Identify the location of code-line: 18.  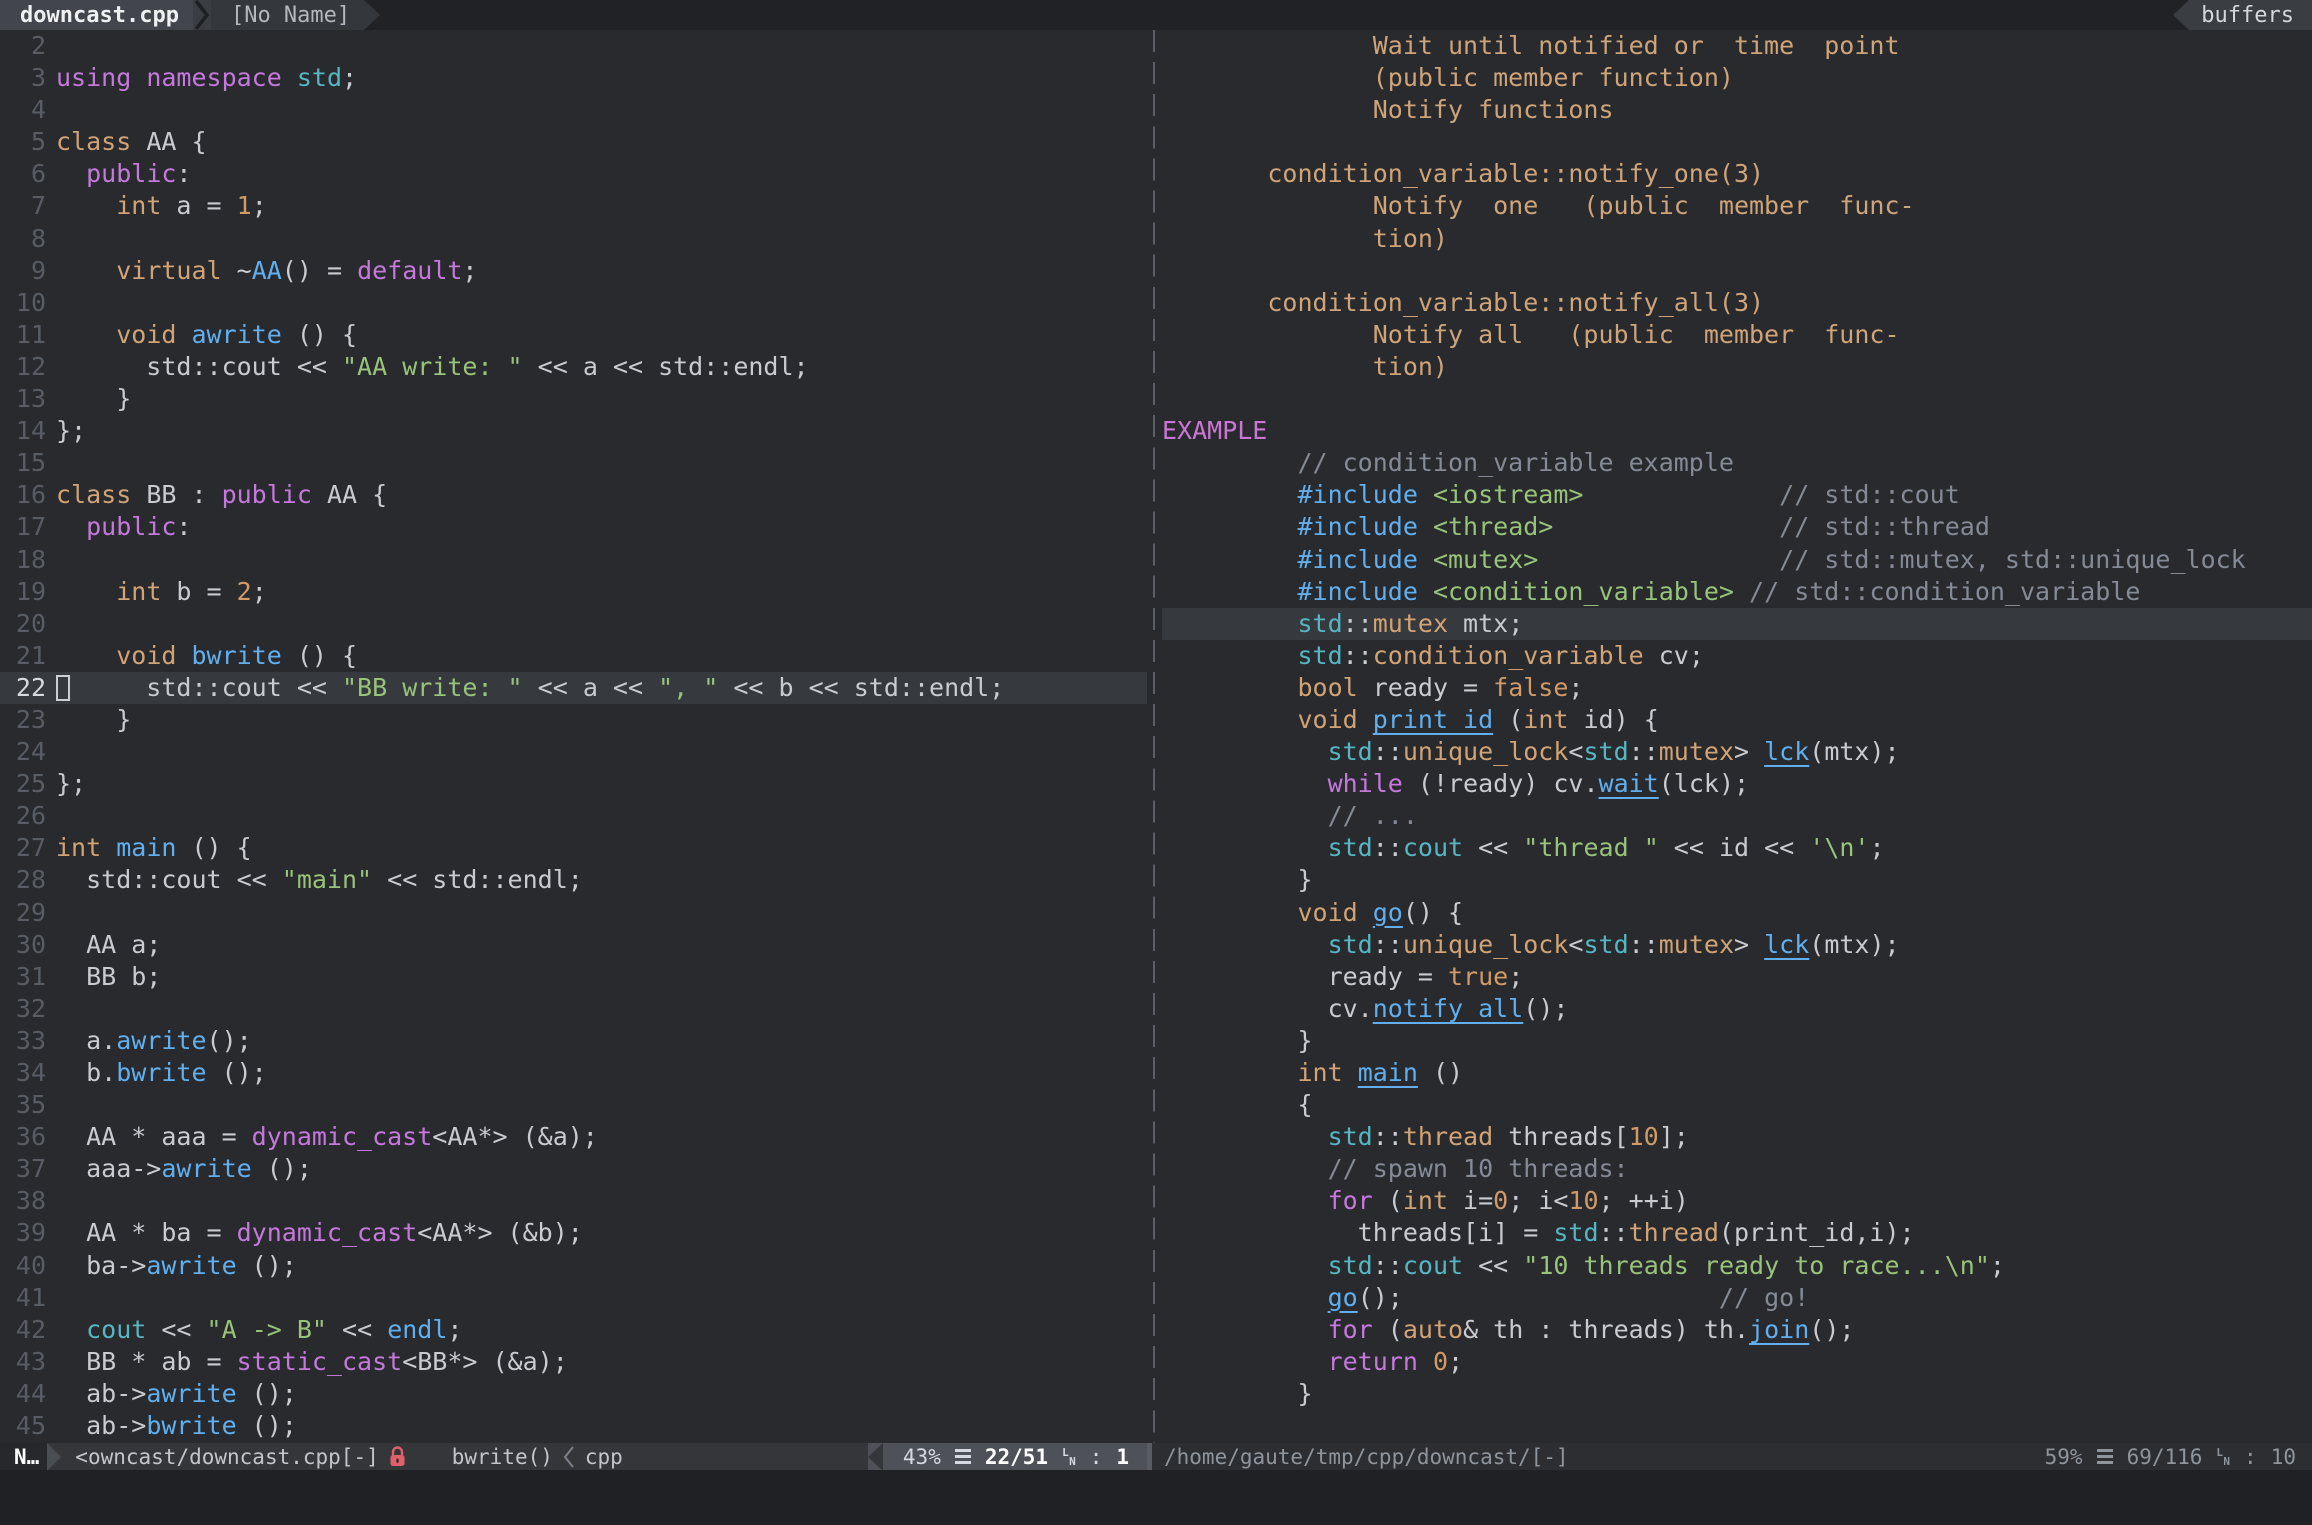
(573, 560).